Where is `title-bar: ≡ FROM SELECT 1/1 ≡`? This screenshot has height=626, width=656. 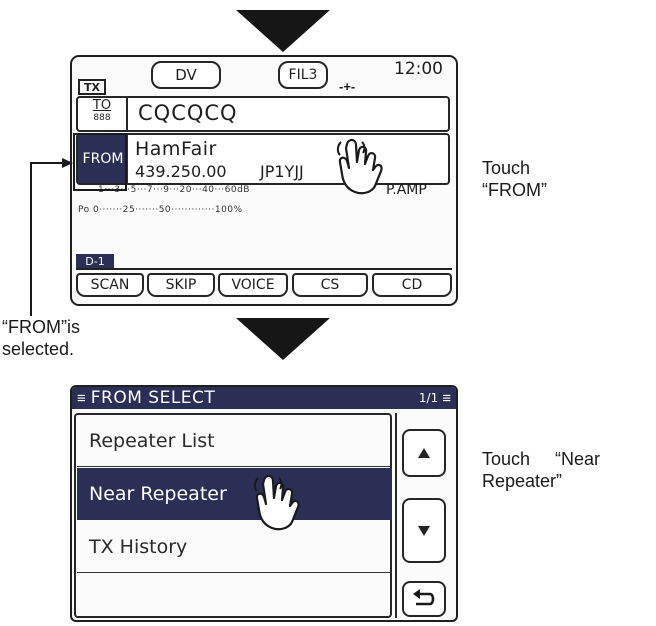
title-bar: ≡ FROM SELECT 1/1 ≡ is located at coordinates (264, 398).